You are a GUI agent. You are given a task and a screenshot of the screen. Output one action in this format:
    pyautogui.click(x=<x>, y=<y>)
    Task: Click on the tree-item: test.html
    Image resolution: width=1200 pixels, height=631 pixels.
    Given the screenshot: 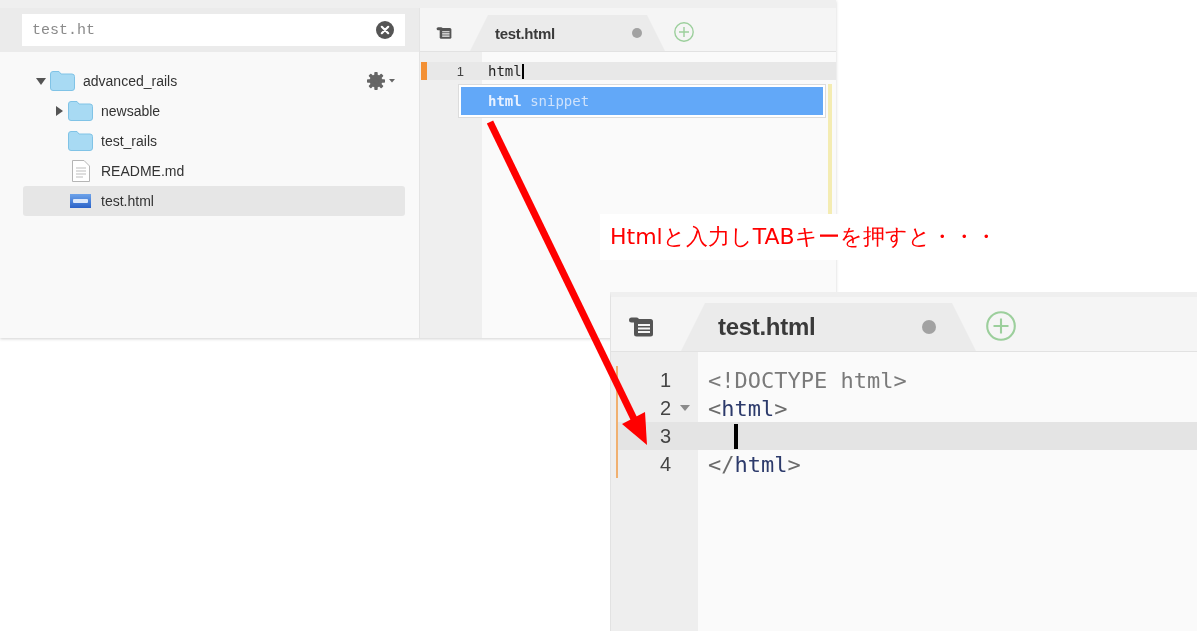 What is the action you would take?
    pyautogui.click(x=214, y=201)
    